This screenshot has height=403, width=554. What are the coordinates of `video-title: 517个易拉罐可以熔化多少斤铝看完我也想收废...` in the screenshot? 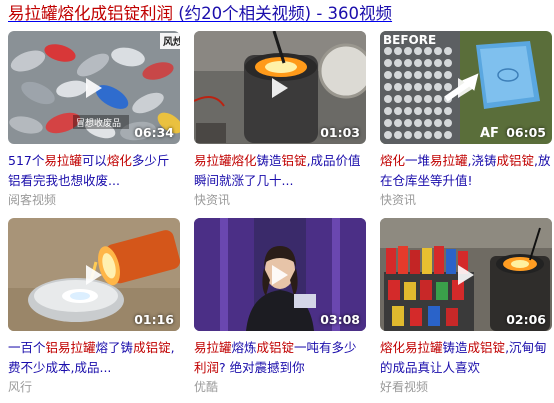 It's located at (94, 171).